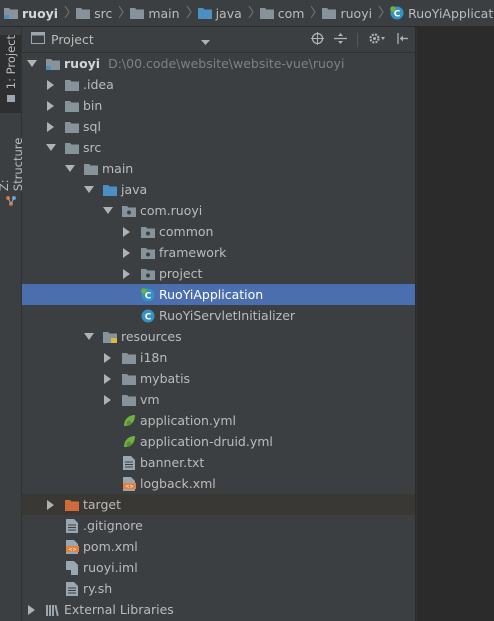 The height and width of the screenshot is (621, 494). I want to click on tree-row: main, so click(218, 168).